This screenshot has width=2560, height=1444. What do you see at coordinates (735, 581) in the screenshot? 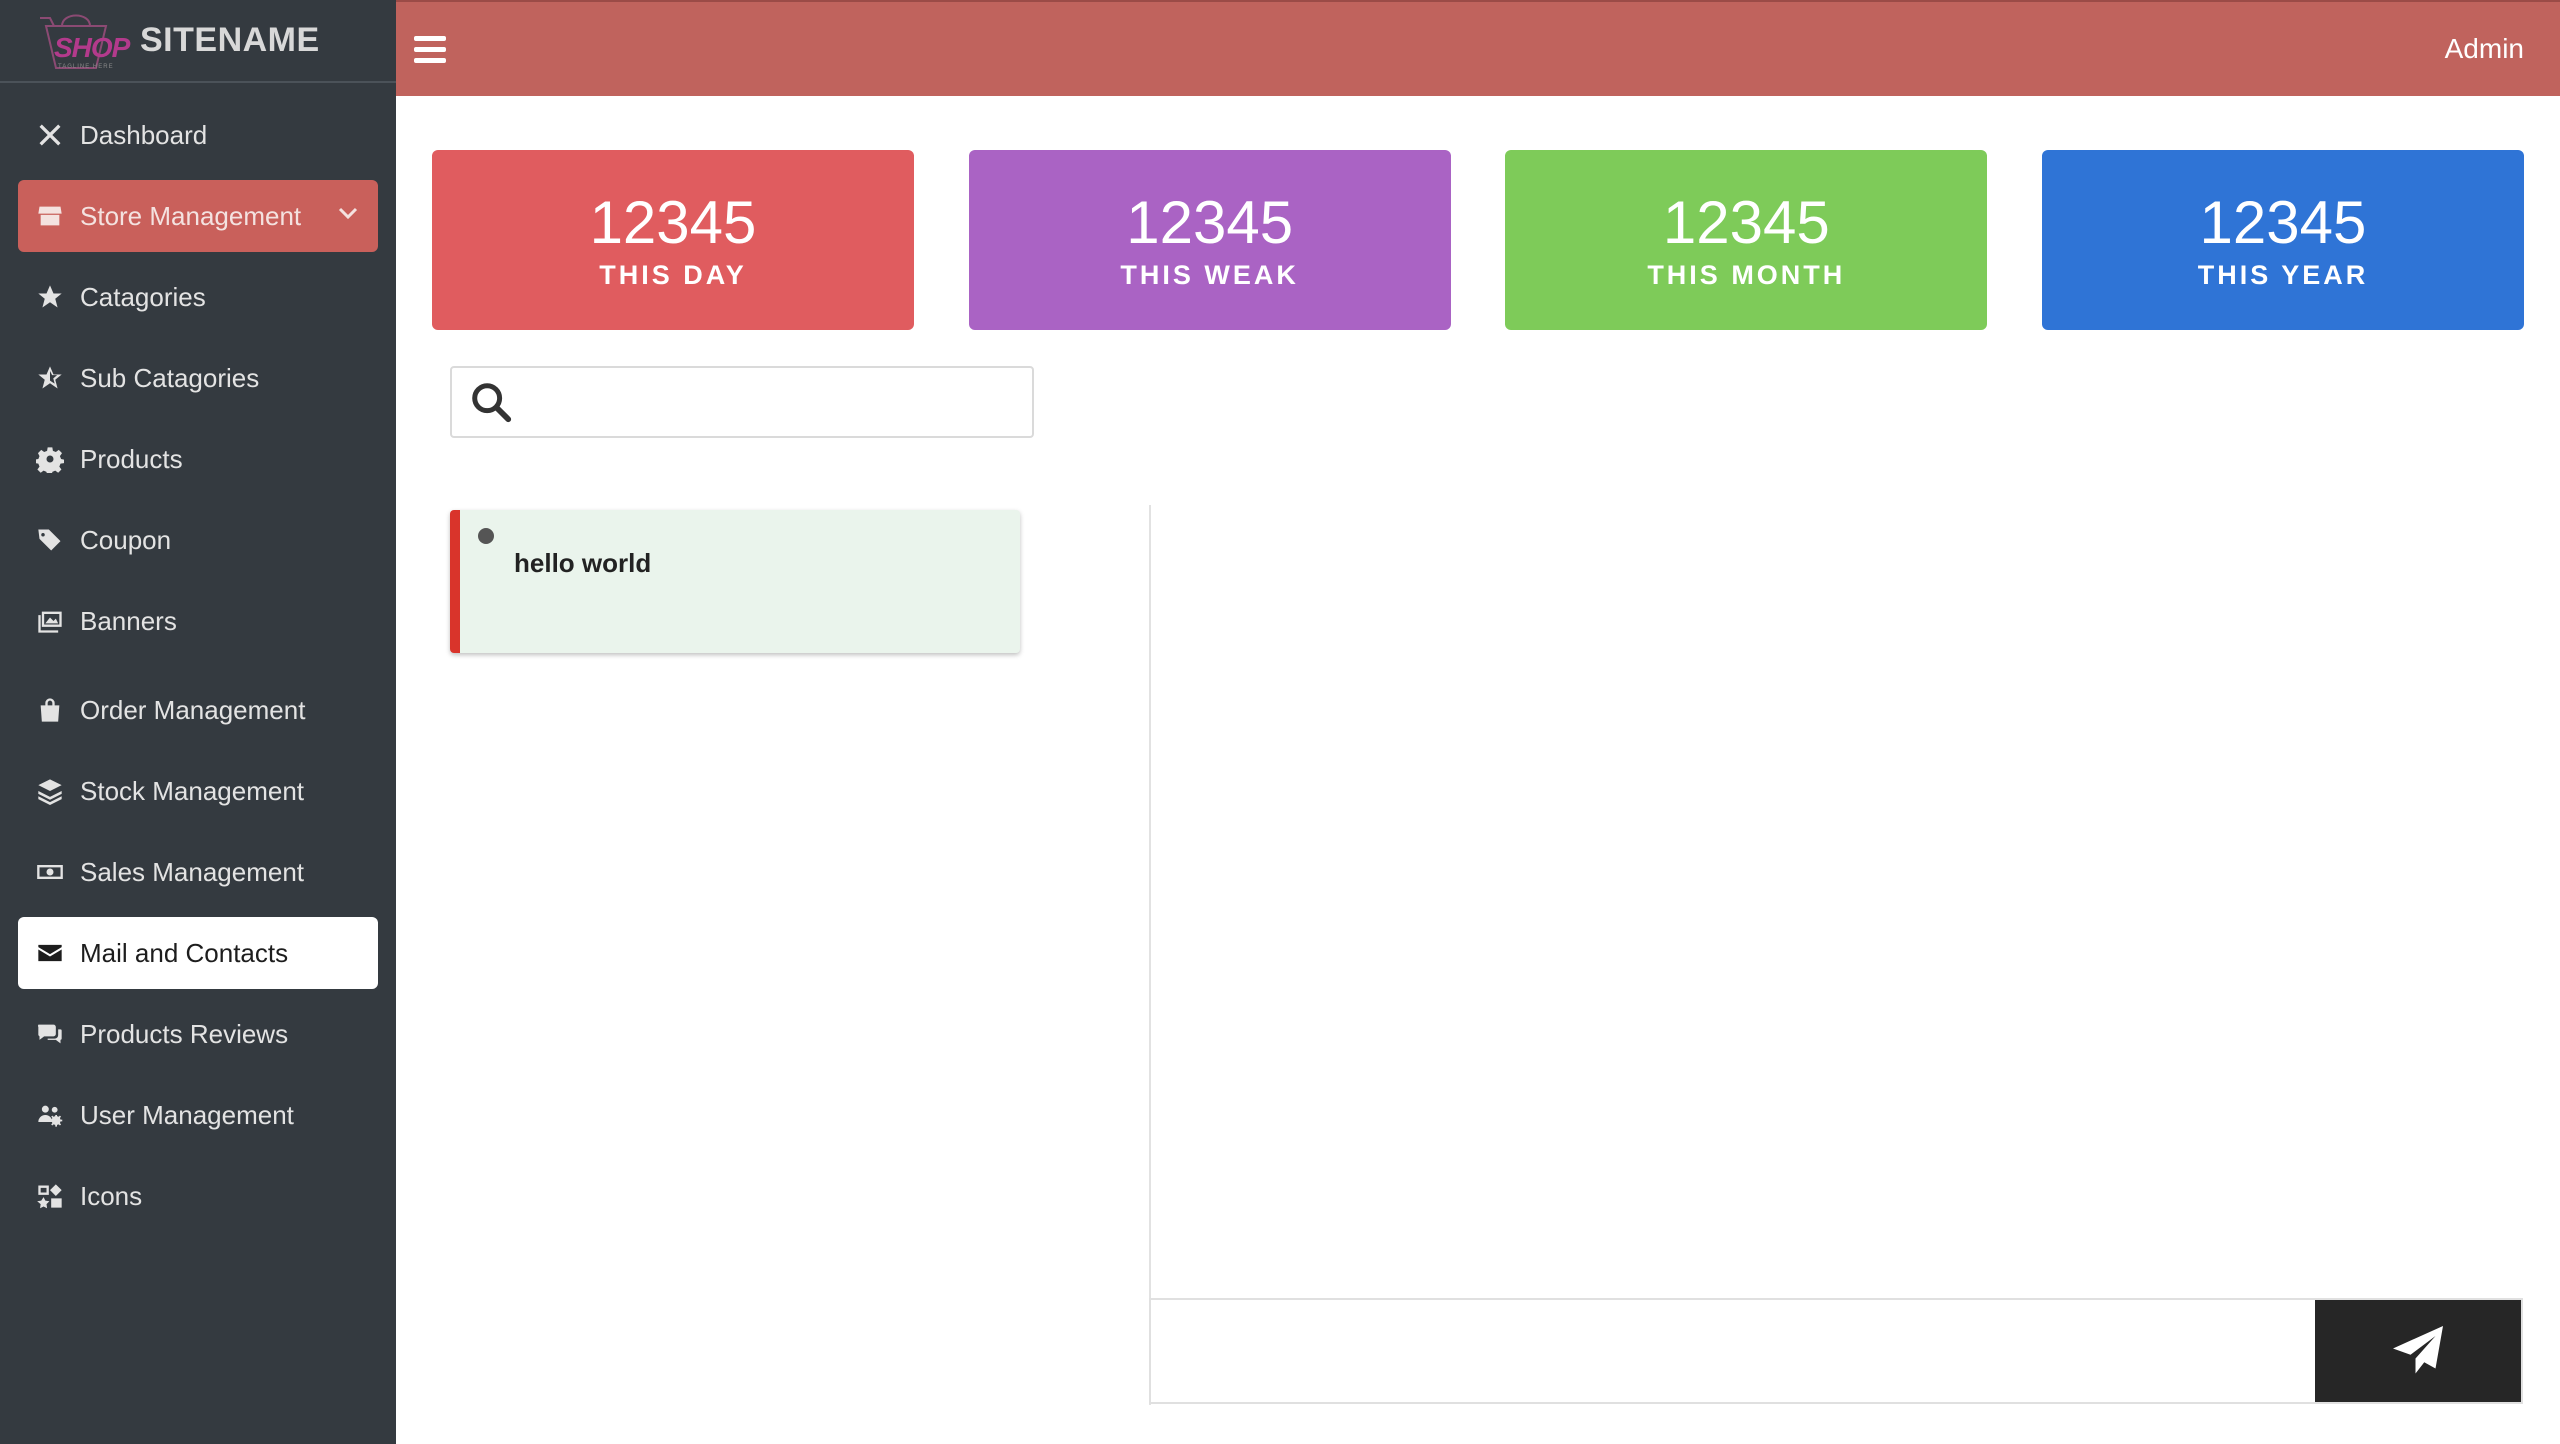
I see `message-list-item: hello world` at bounding box center [735, 581].